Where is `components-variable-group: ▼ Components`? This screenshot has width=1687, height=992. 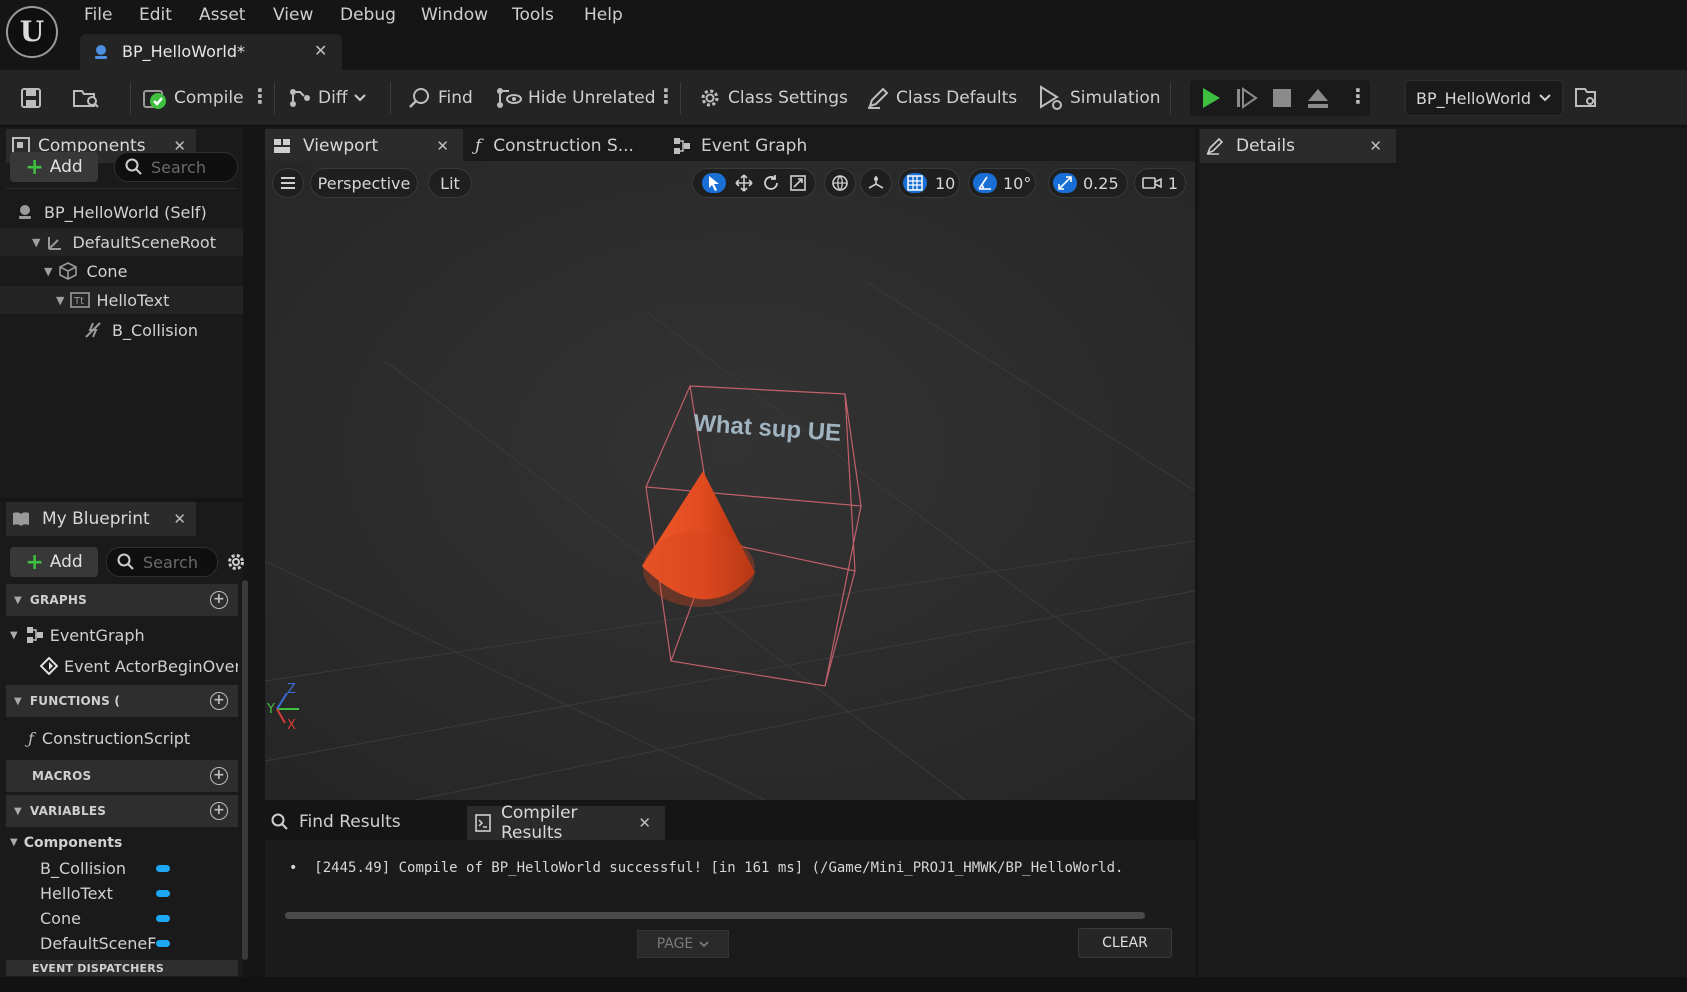 components-variable-group: ▼ Components is located at coordinates (119, 842).